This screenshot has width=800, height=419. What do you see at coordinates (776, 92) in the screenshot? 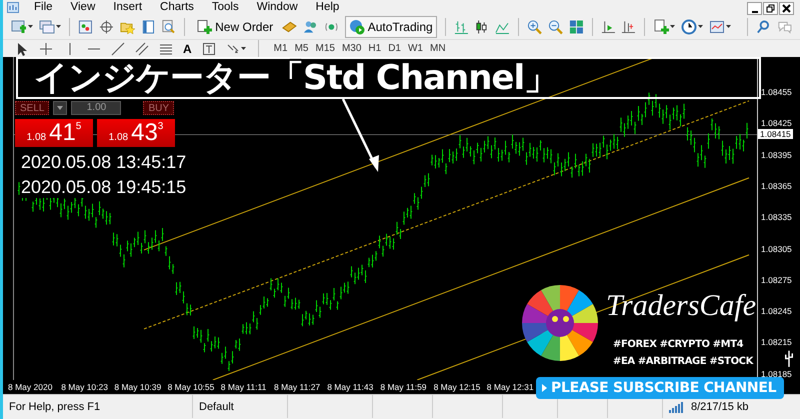
I see `price-label: 1.08455` at bounding box center [776, 92].